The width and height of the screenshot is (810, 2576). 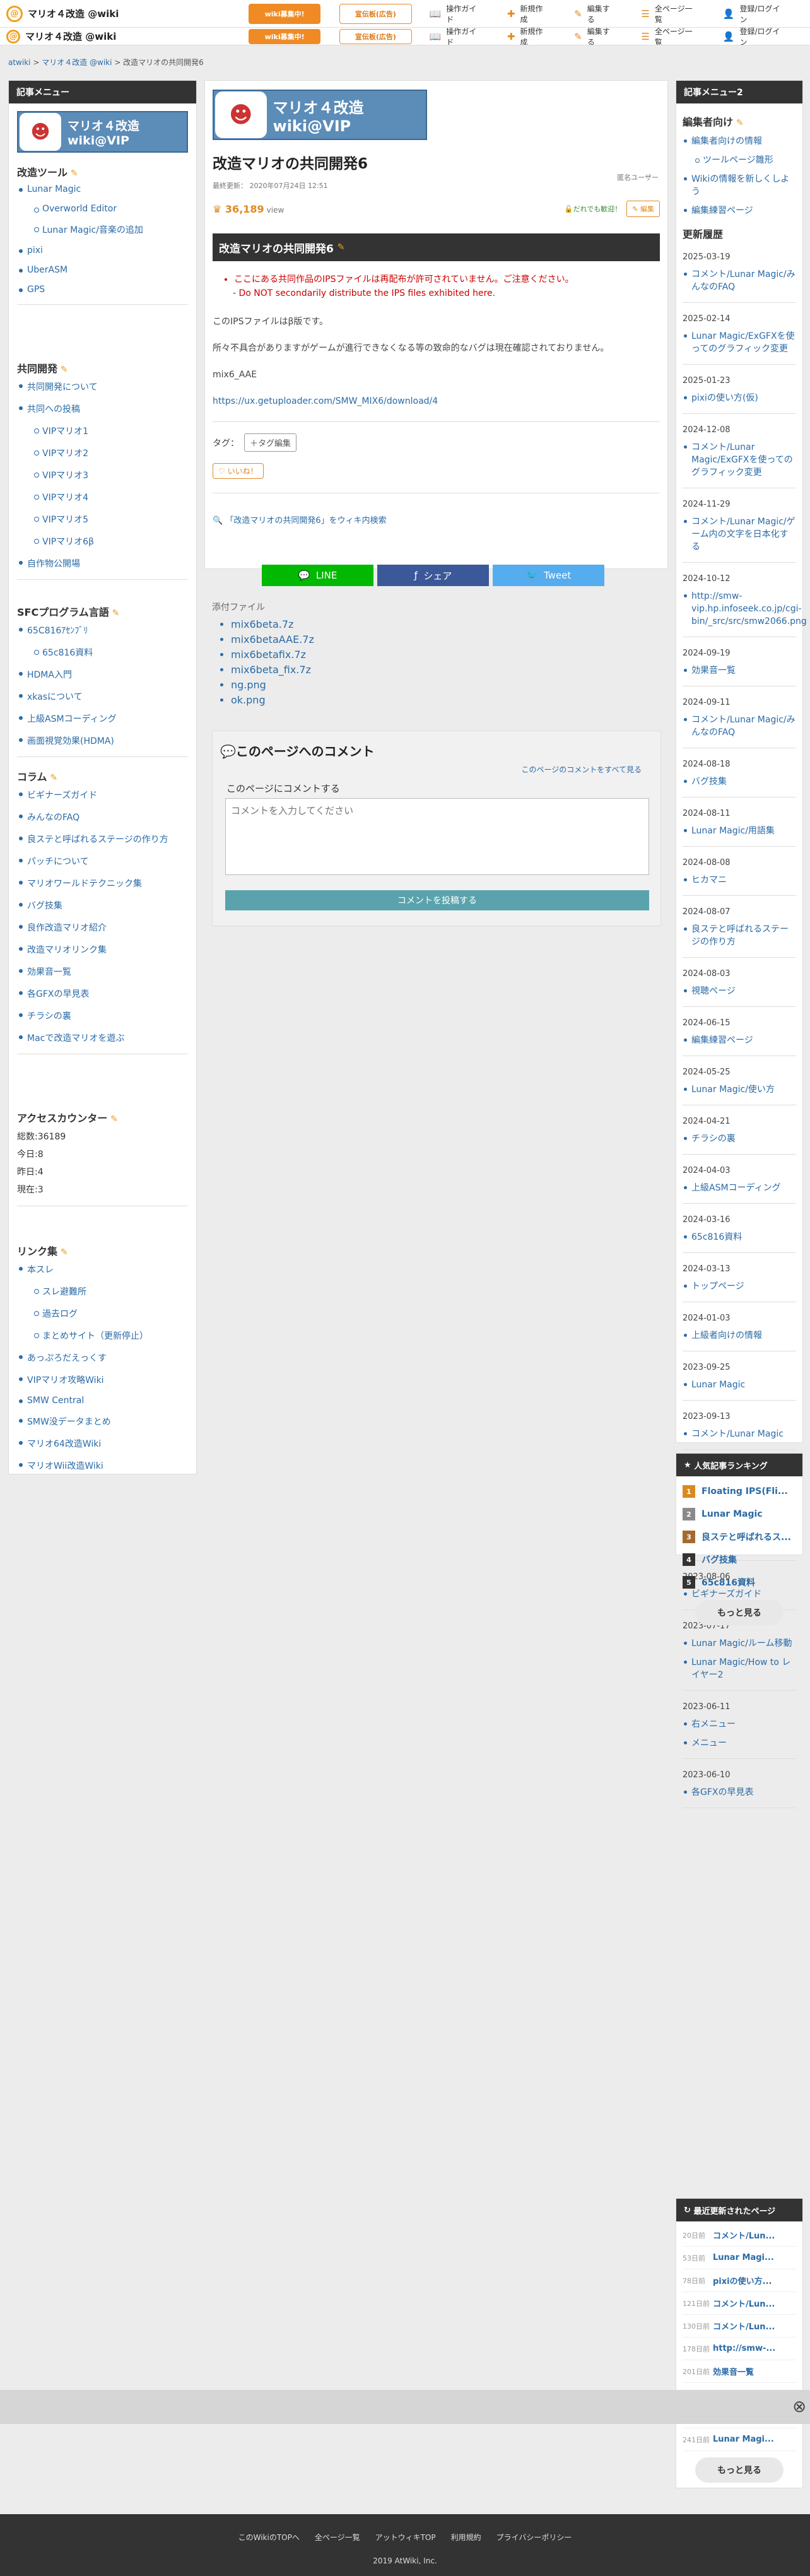 What do you see at coordinates (740, 781) in the screenshot?
I see `history-item: バグ技集` at bounding box center [740, 781].